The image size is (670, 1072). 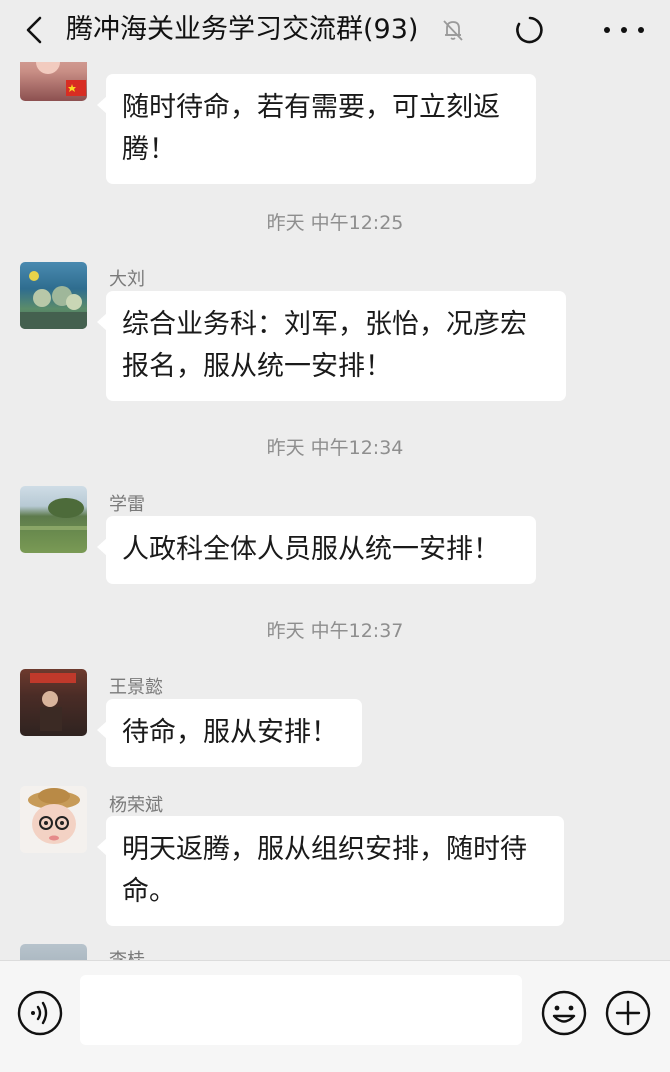 I want to click on emoji-button, so click(x=564, y=1013).